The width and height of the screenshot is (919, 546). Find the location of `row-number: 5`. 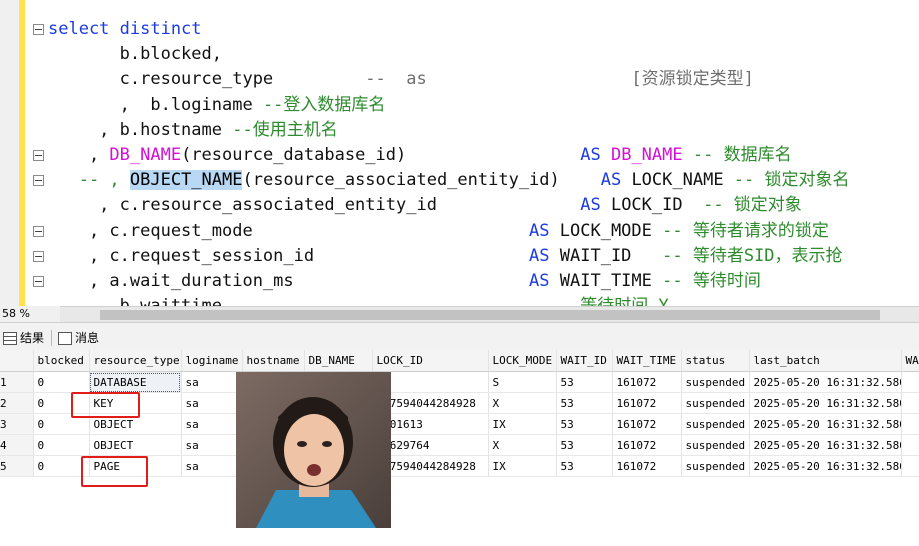

row-number: 5 is located at coordinates (17, 466).